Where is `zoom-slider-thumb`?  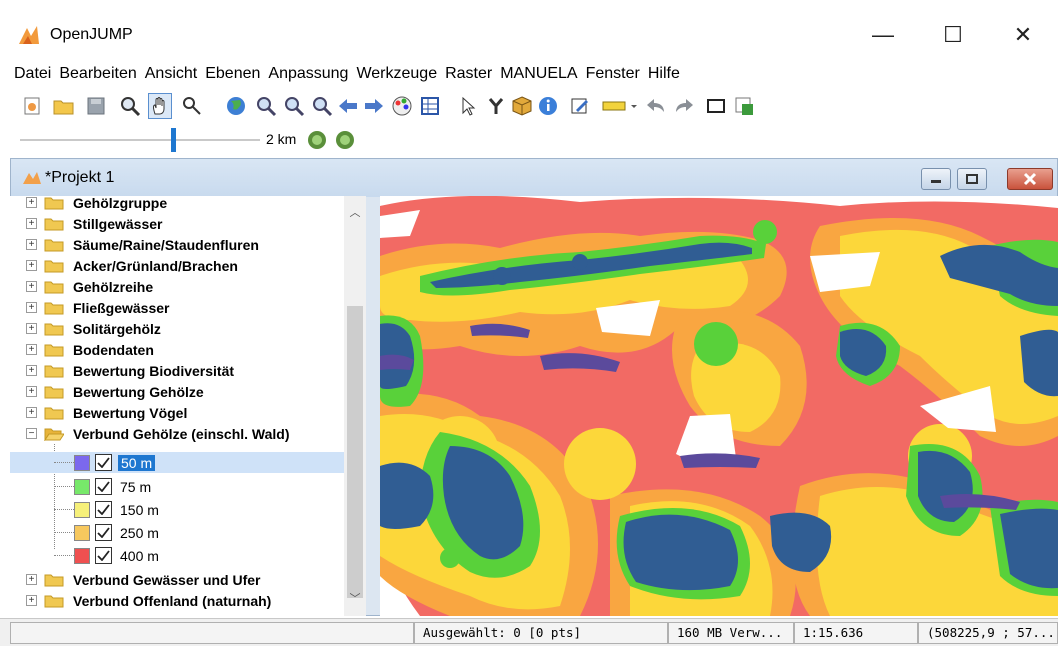
zoom-slider-thumb is located at coordinates (173, 140).